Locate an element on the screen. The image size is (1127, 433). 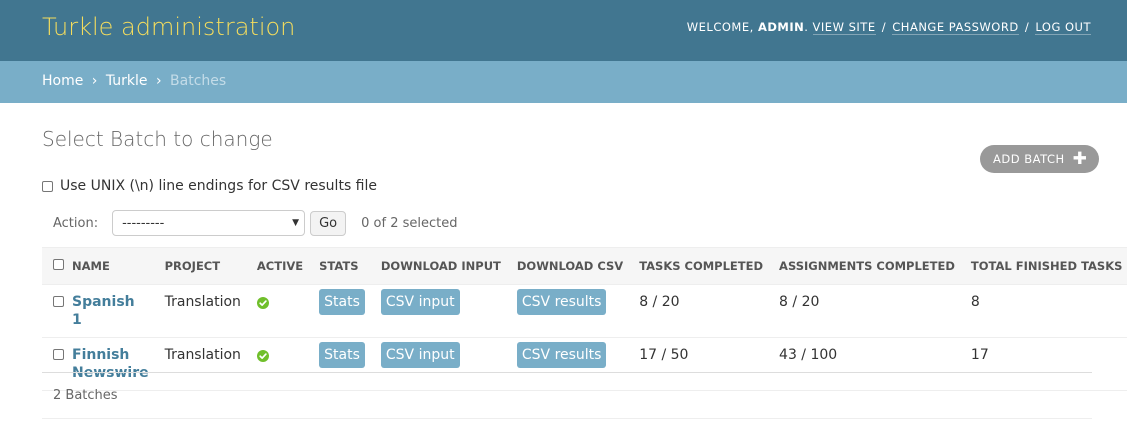
plus-icon: ✚ is located at coordinates (1080, 158).